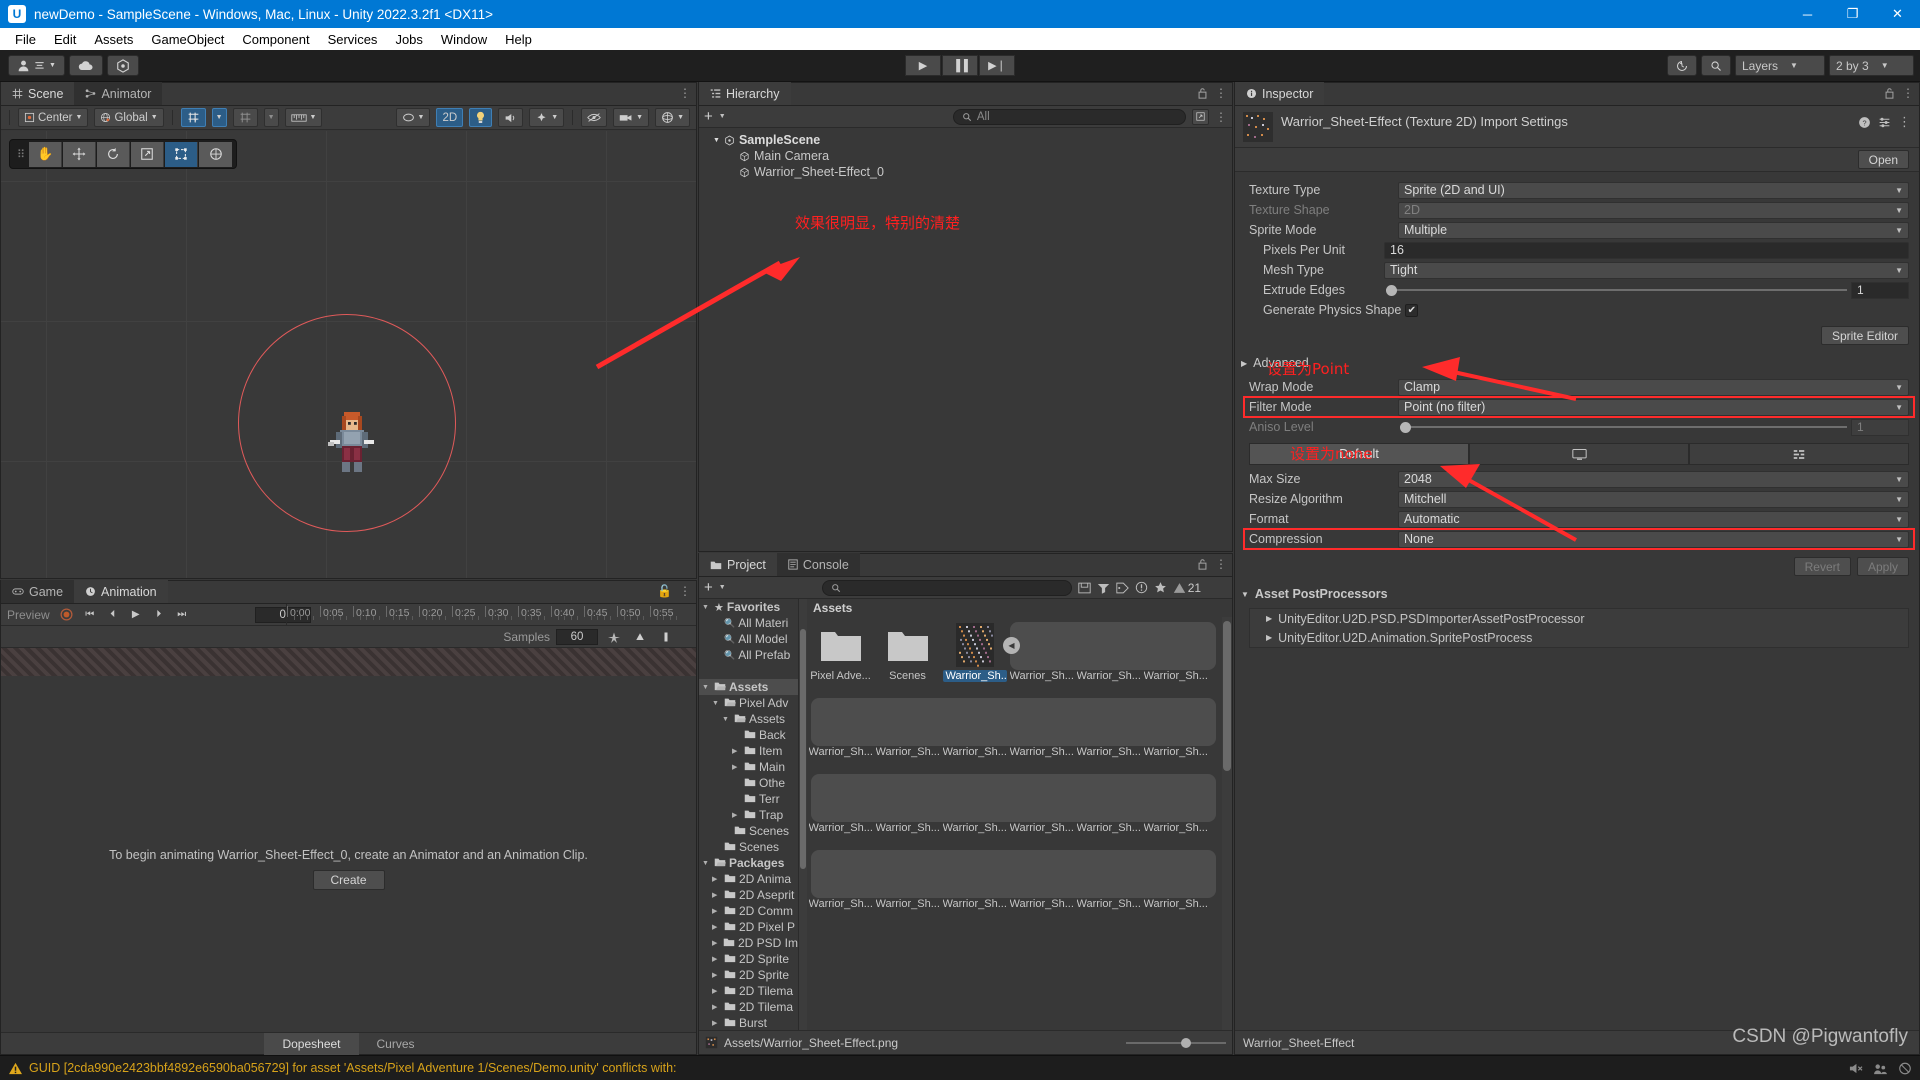  Describe the element at coordinates (965, 140) in the screenshot. I see `hierarchy-item-samplescene: ▼ SampleScene` at that location.